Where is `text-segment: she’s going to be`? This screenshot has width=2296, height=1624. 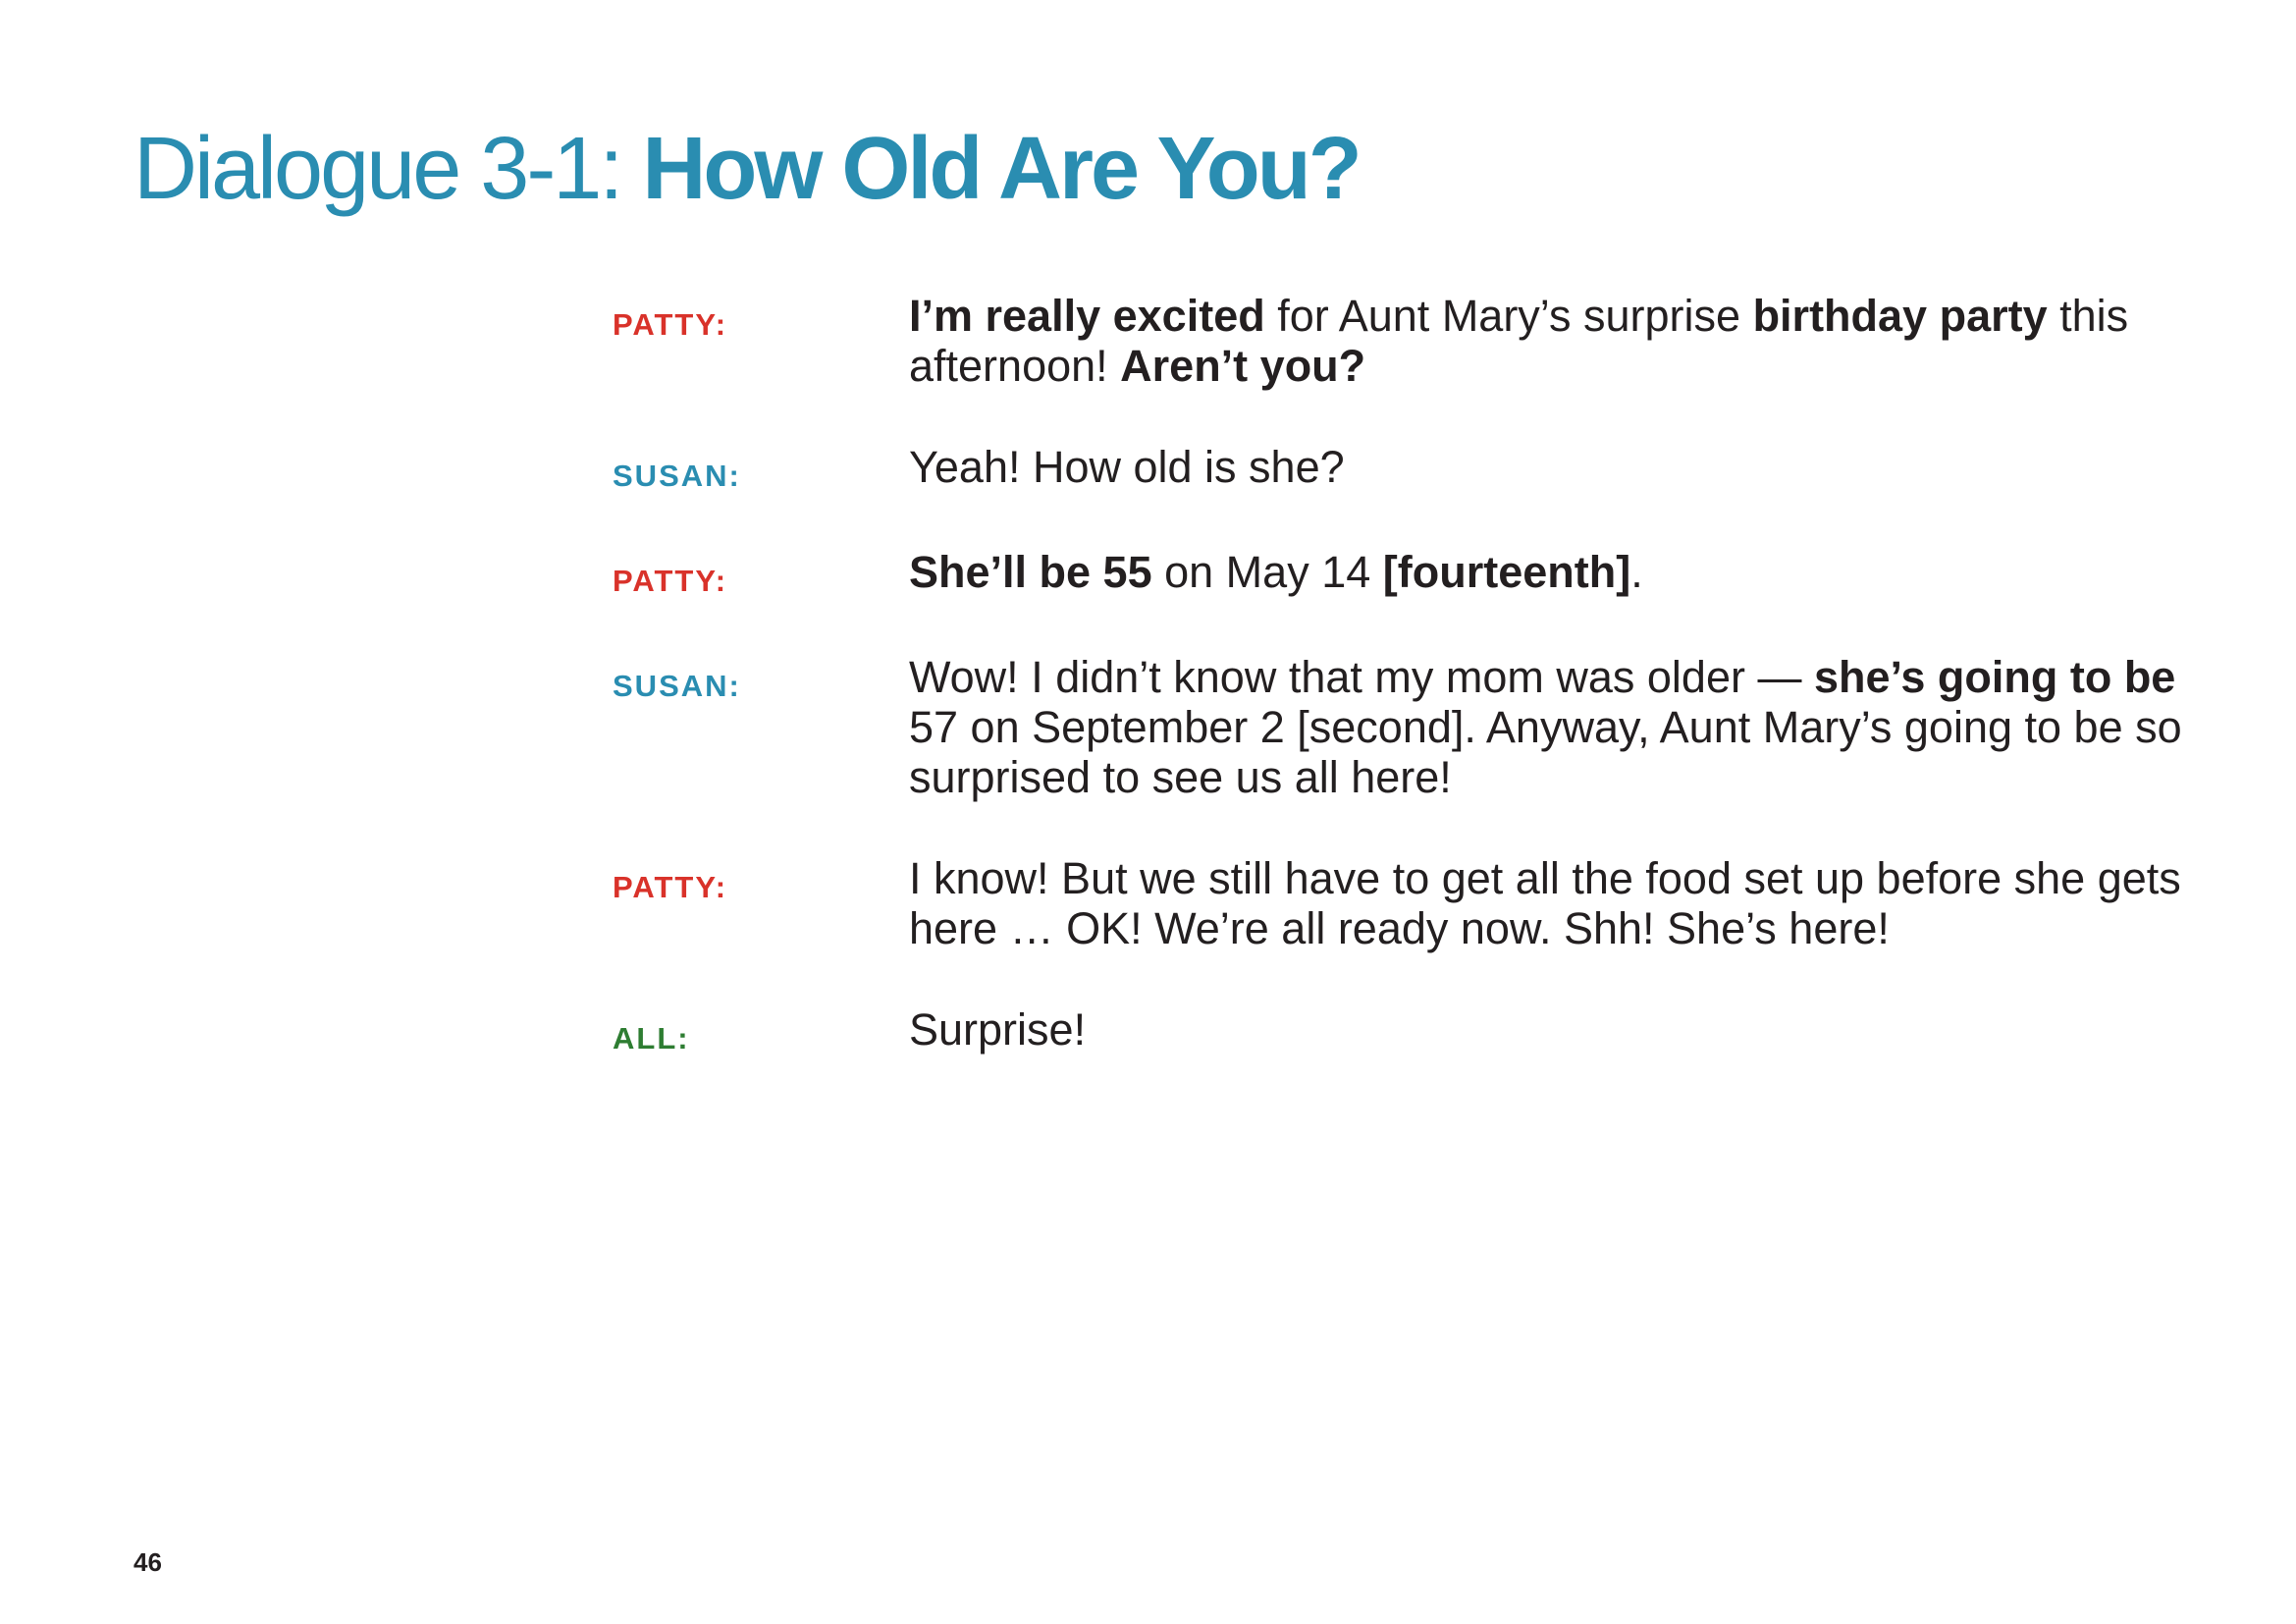 text-segment: she’s going to be is located at coordinates (1994, 677).